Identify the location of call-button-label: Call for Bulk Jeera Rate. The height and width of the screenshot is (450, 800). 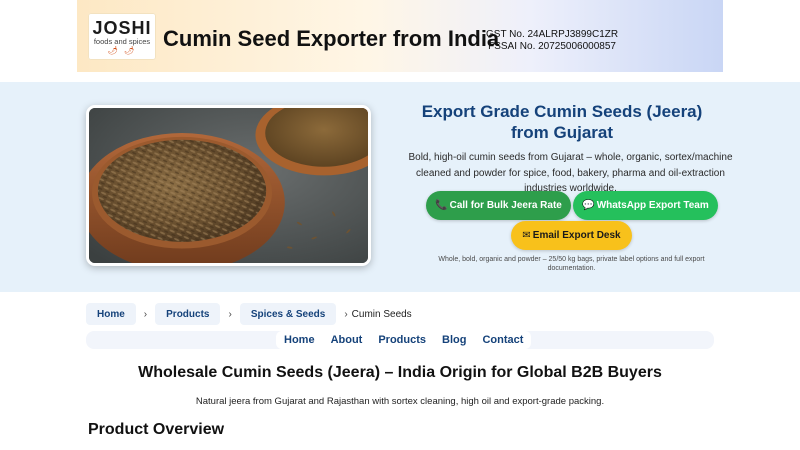
(505, 205).